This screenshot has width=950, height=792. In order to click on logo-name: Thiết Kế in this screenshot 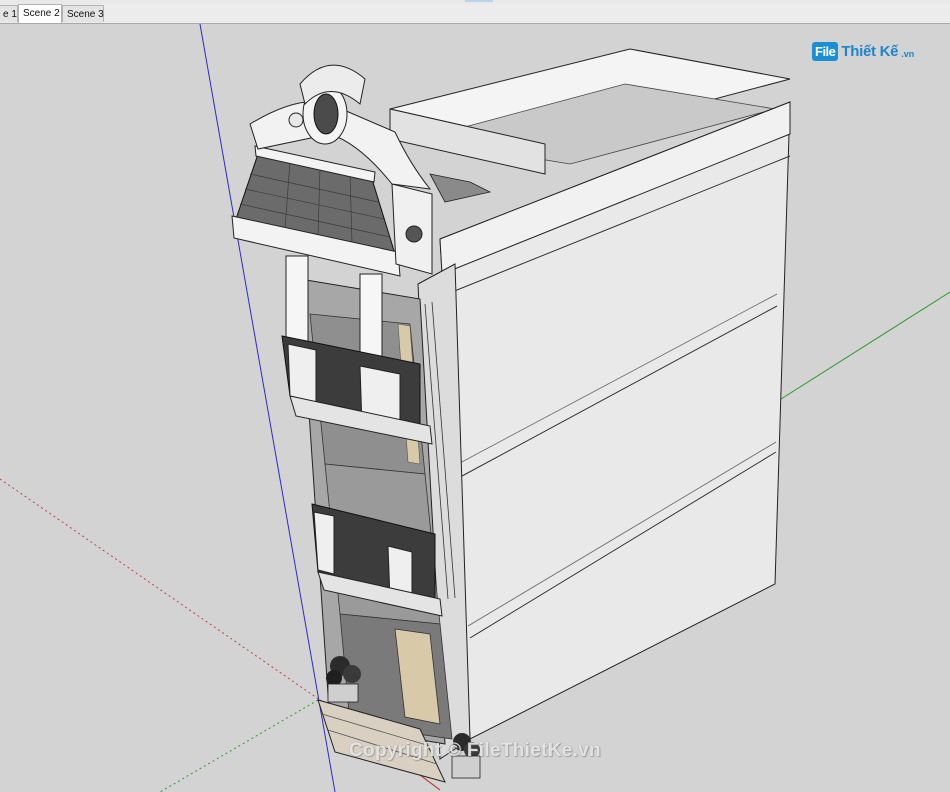, I will do `click(870, 51)`.